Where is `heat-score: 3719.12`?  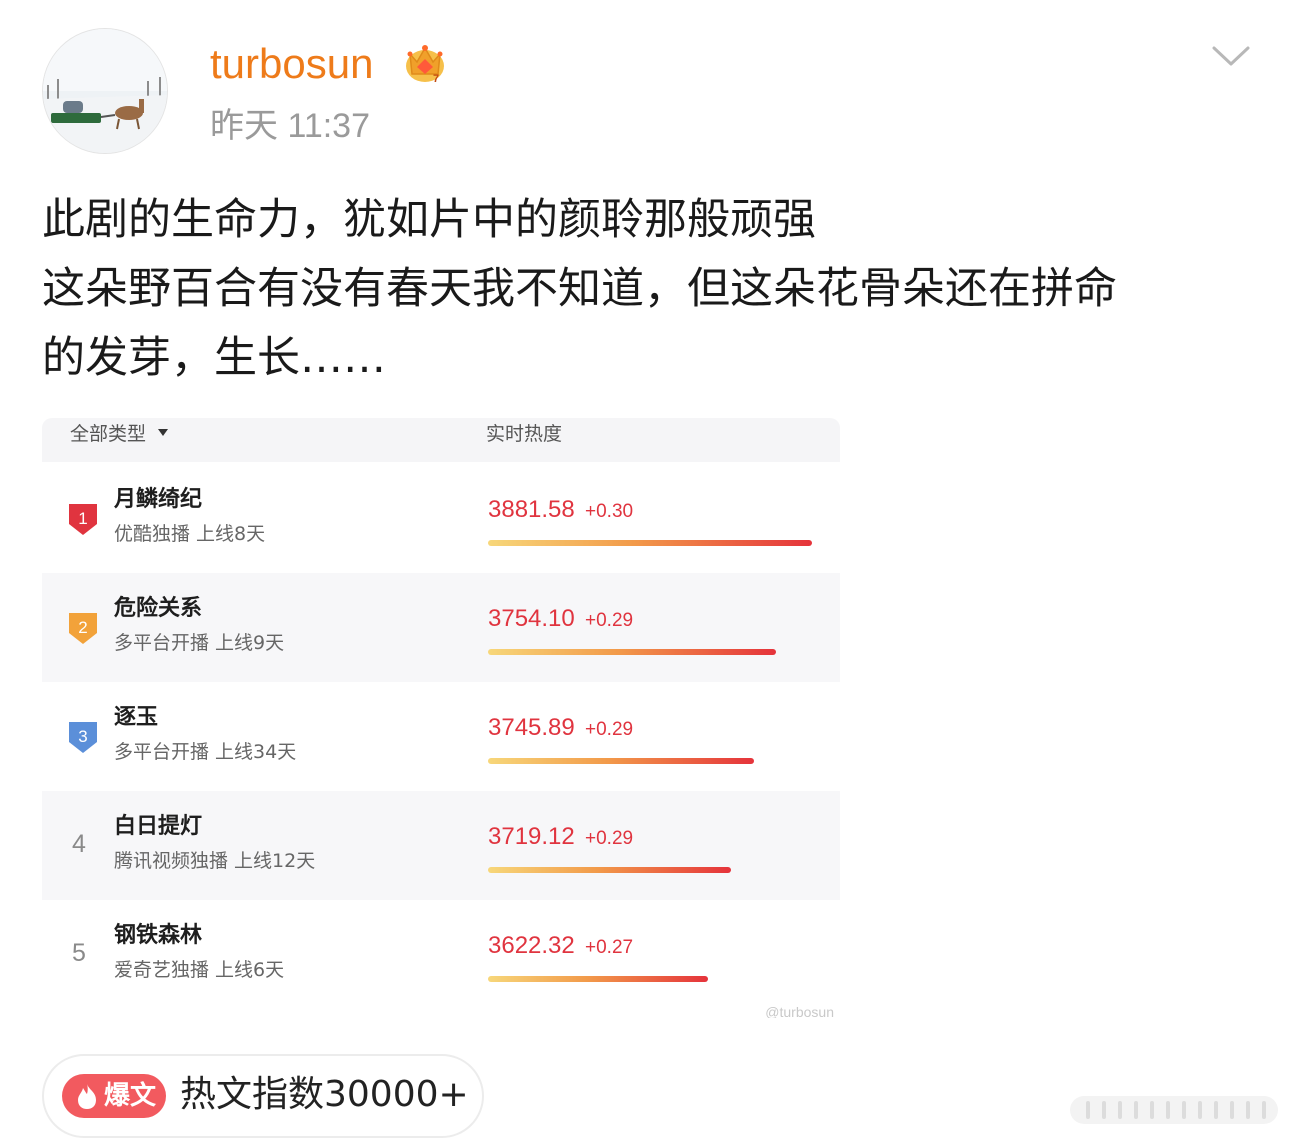 heat-score: 3719.12 is located at coordinates (531, 836).